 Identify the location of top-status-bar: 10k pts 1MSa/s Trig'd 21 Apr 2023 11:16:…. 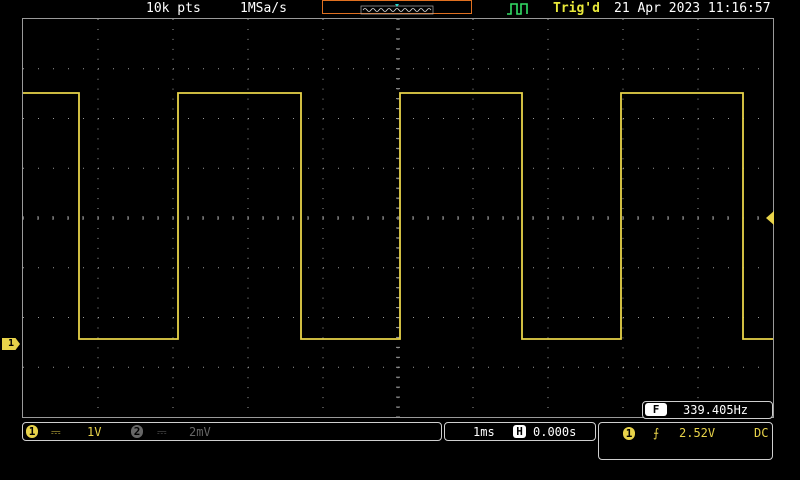
(400, 9).